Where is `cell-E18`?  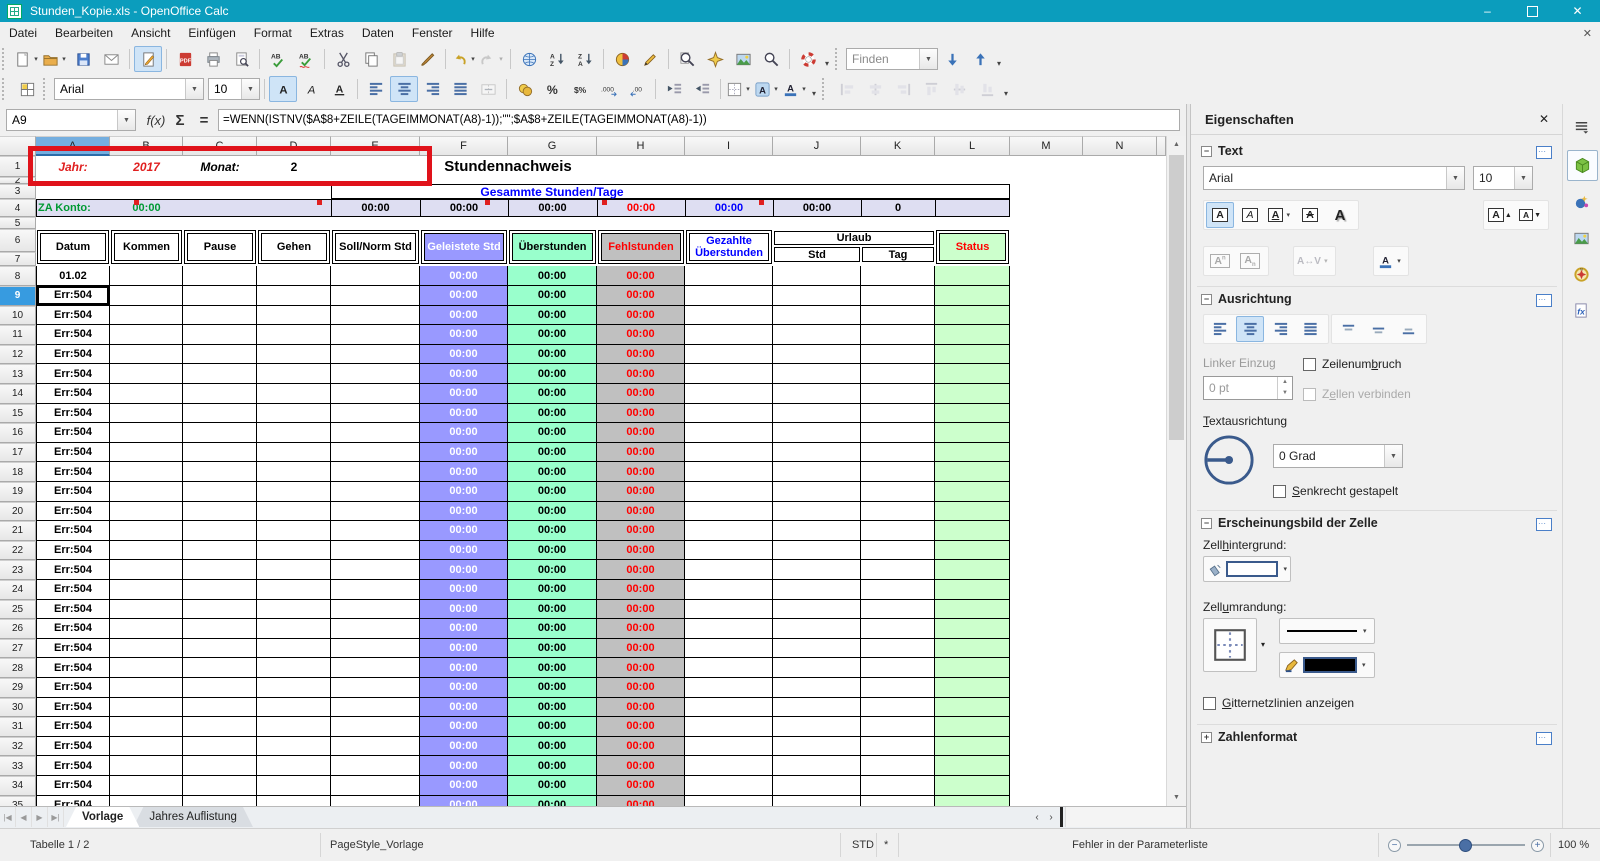
cell-E18 is located at coordinates (375, 472).